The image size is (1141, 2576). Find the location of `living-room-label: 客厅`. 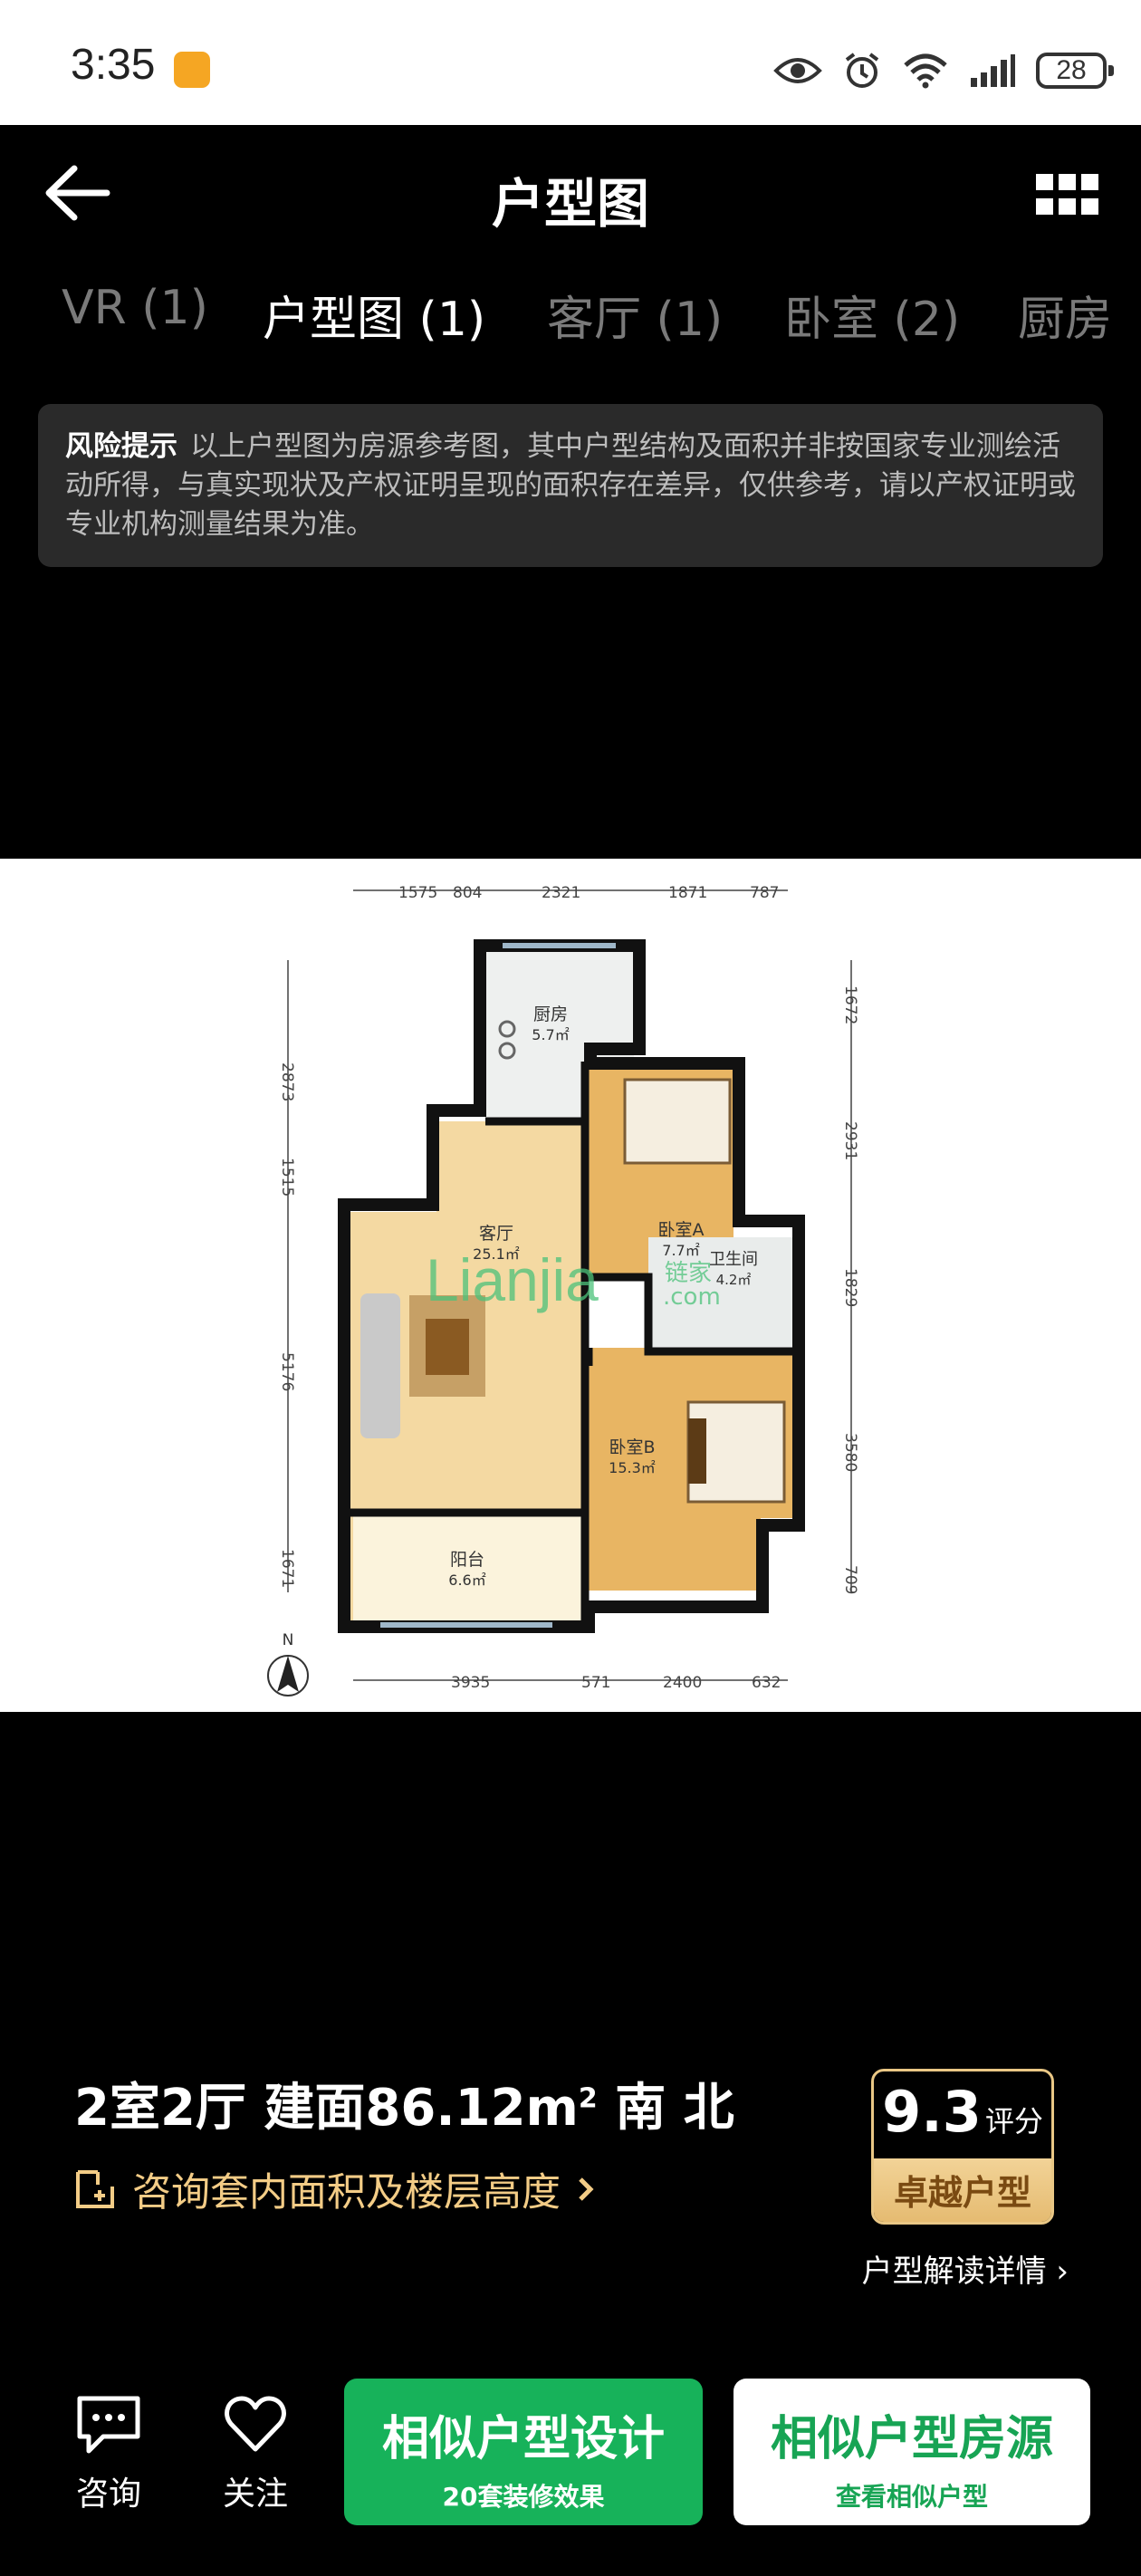

living-room-label: 客厅 is located at coordinates (496, 1234).